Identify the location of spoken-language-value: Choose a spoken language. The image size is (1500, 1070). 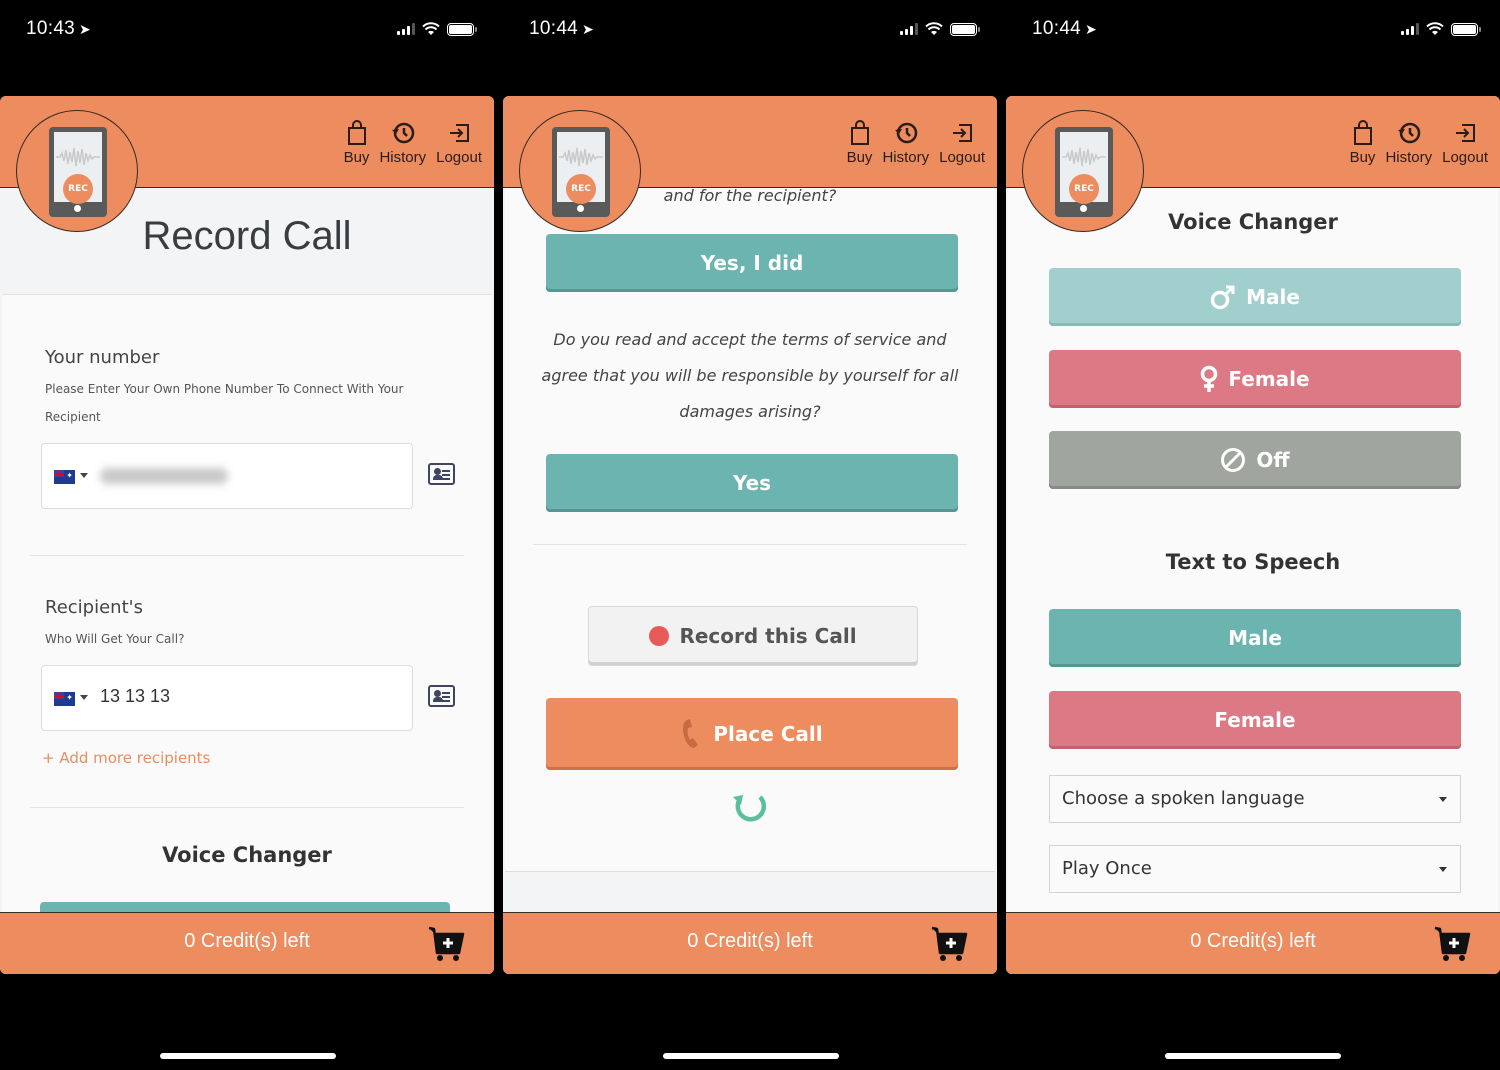
(1183, 798).